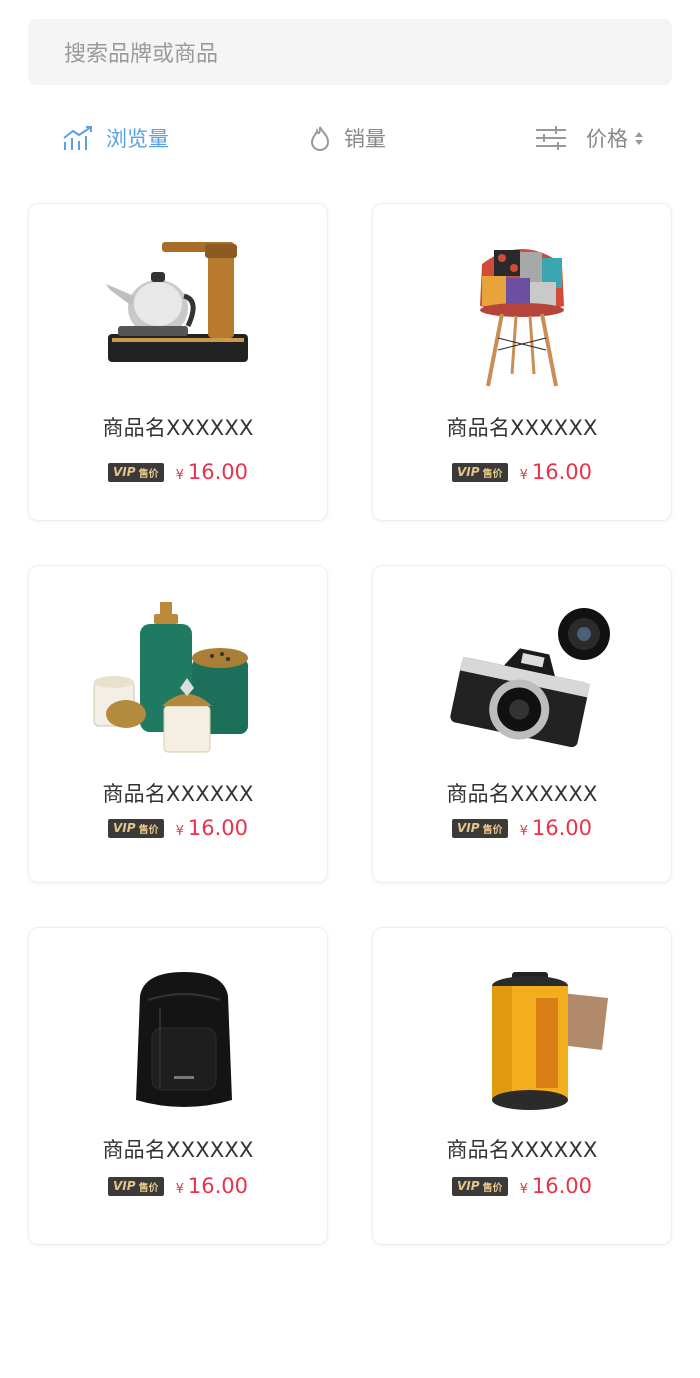 The width and height of the screenshot is (700, 1378). Describe the element at coordinates (551, 138) in the screenshot. I see `filter-sliders-icon` at that location.